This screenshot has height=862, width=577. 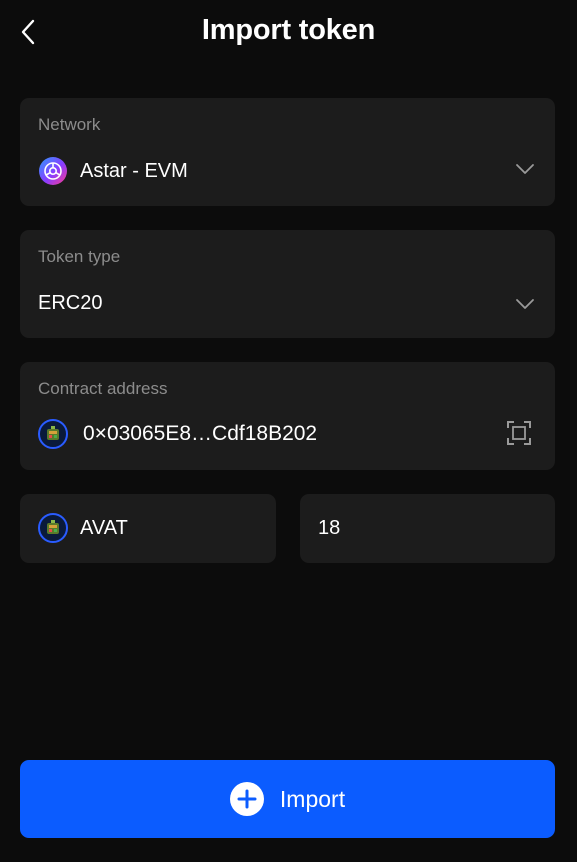 What do you see at coordinates (287, 284) in the screenshot?
I see `token-type-select: Token type ERC20` at bounding box center [287, 284].